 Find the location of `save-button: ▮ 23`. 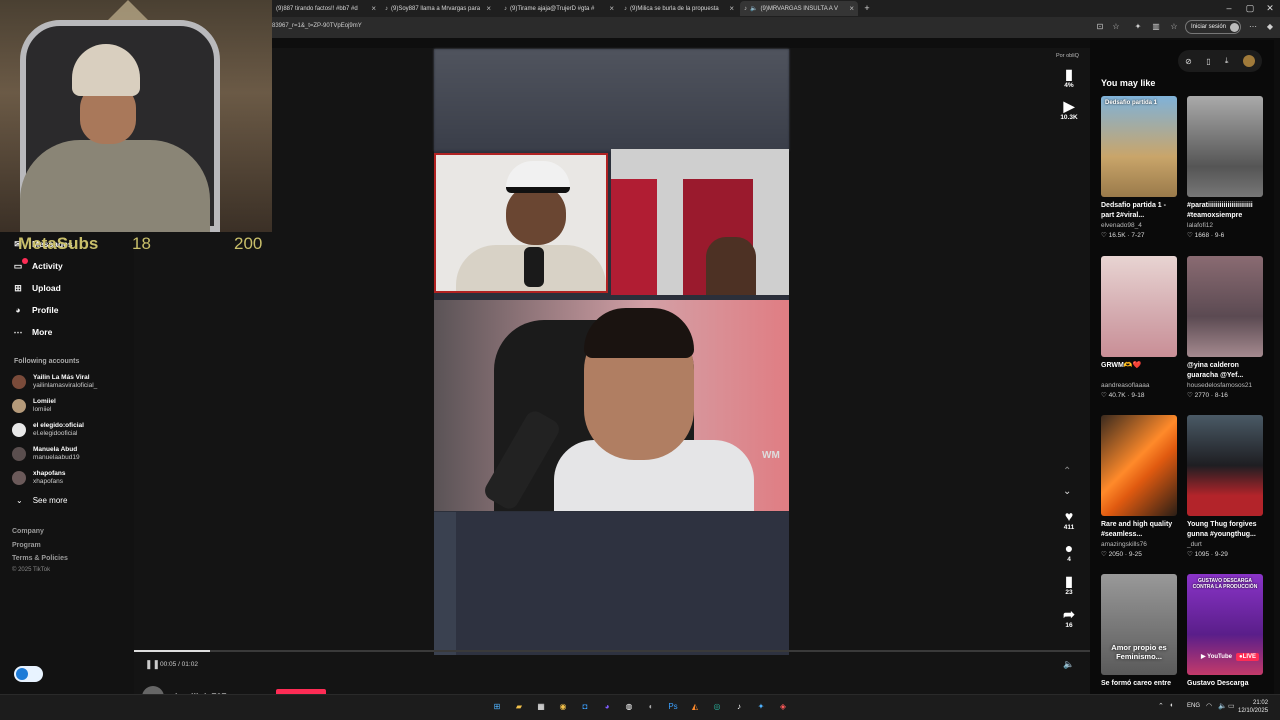

save-button: ▮ 23 is located at coordinates (1069, 584).